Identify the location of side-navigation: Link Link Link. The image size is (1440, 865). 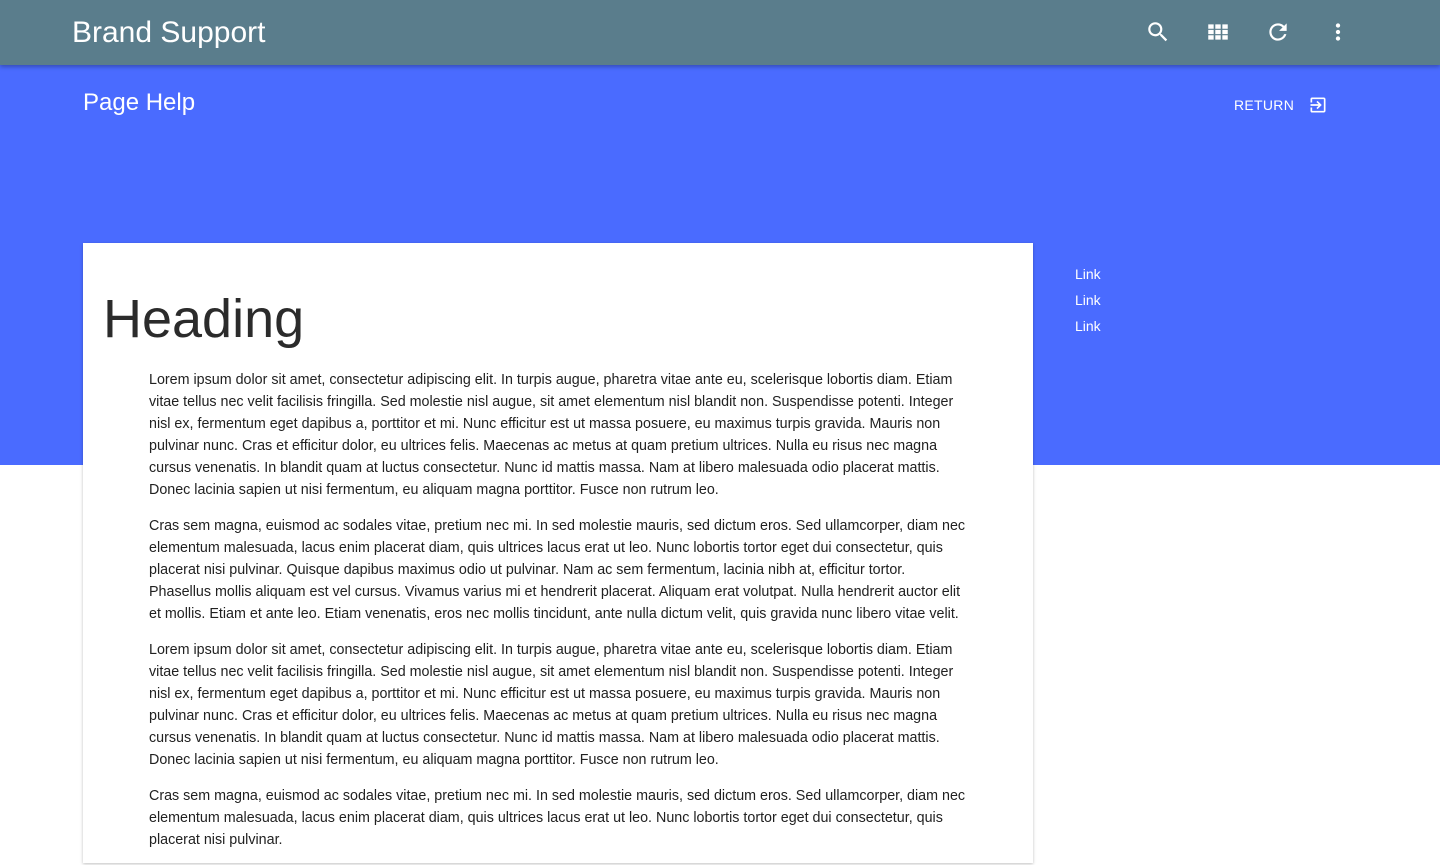
(1088, 300).